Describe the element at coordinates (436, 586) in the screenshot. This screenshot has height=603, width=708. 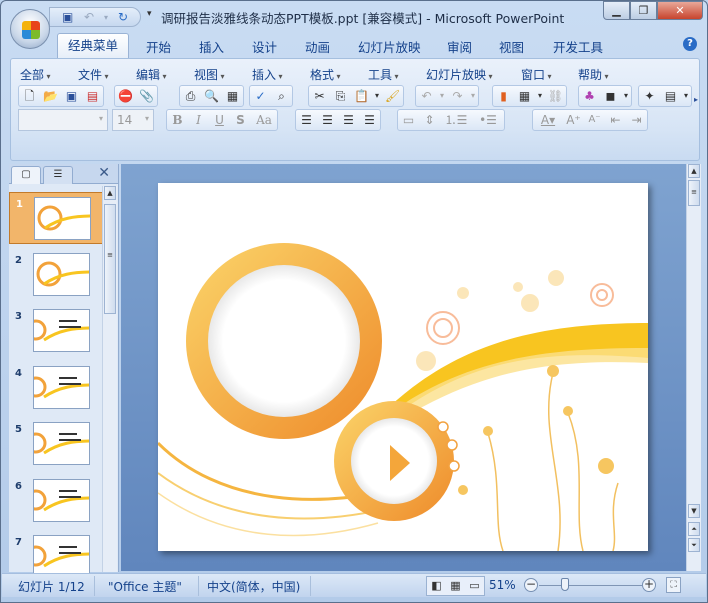
I see `normal-view-button: ◧` at that location.